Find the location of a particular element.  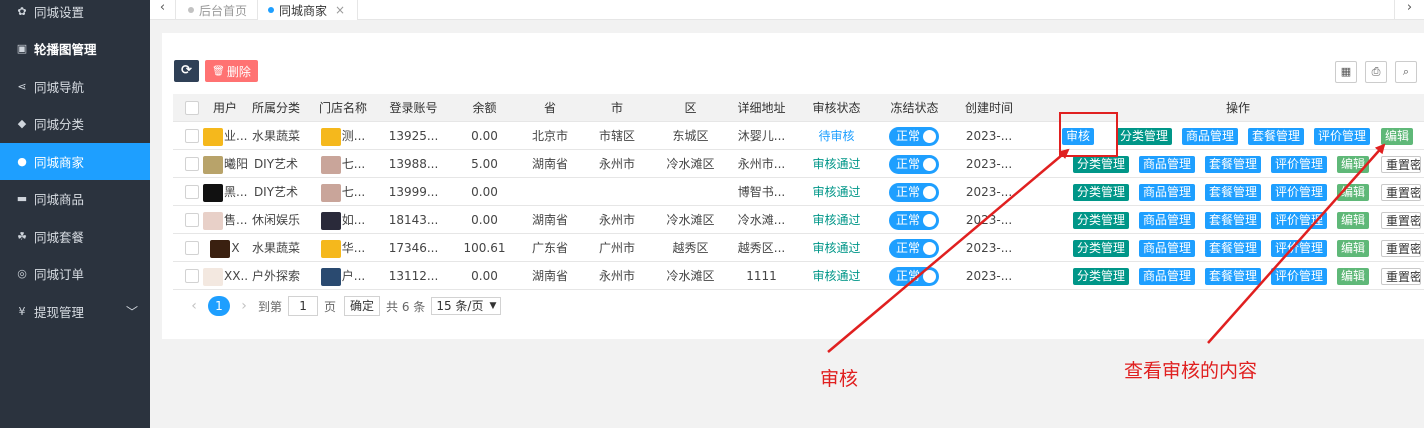

arrow-to-edit-button is located at coordinates (1296, 243).